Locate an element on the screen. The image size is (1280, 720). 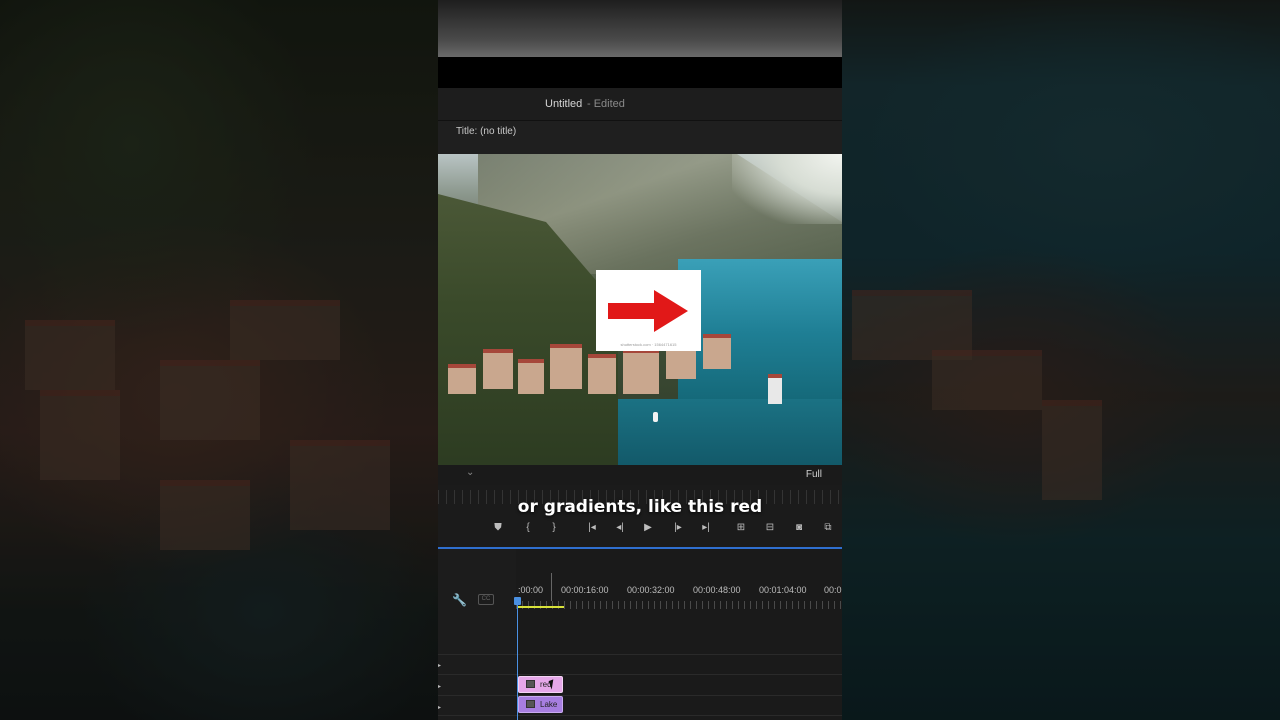
work-area-bar is located at coordinates (541, 607).